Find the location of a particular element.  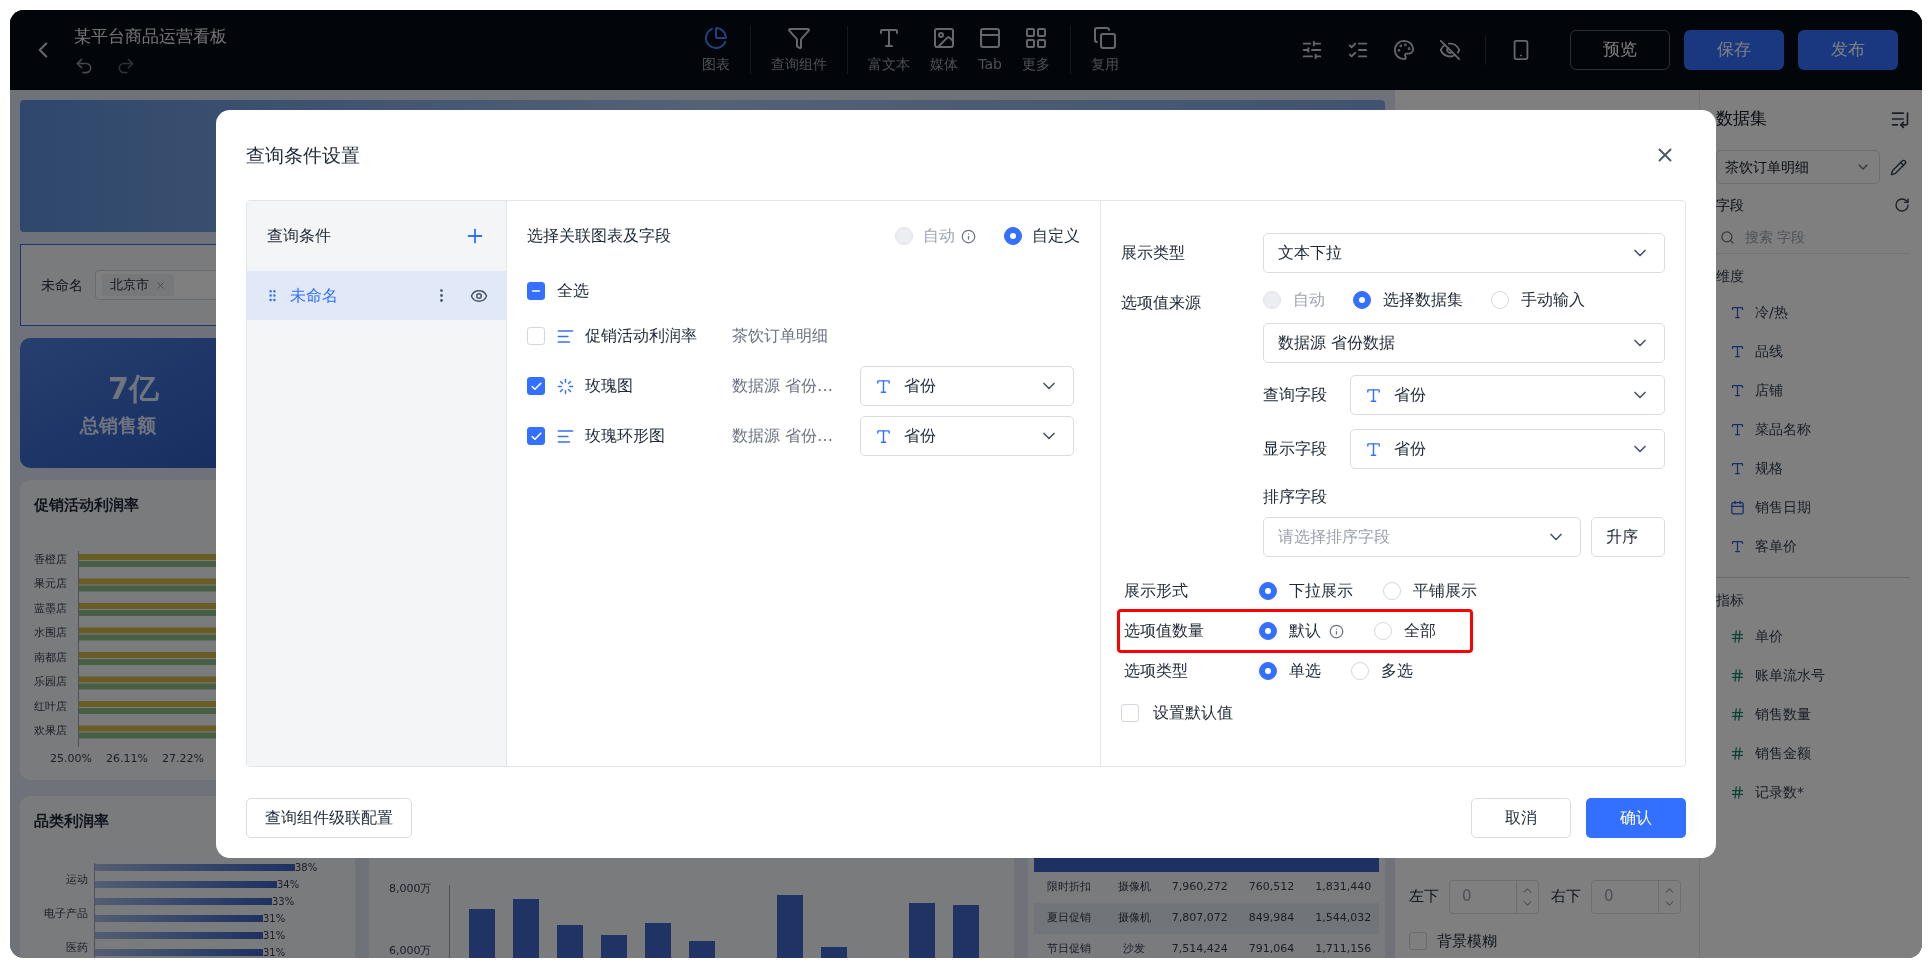

toolbar-tool: Tab is located at coordinates (990, 50).